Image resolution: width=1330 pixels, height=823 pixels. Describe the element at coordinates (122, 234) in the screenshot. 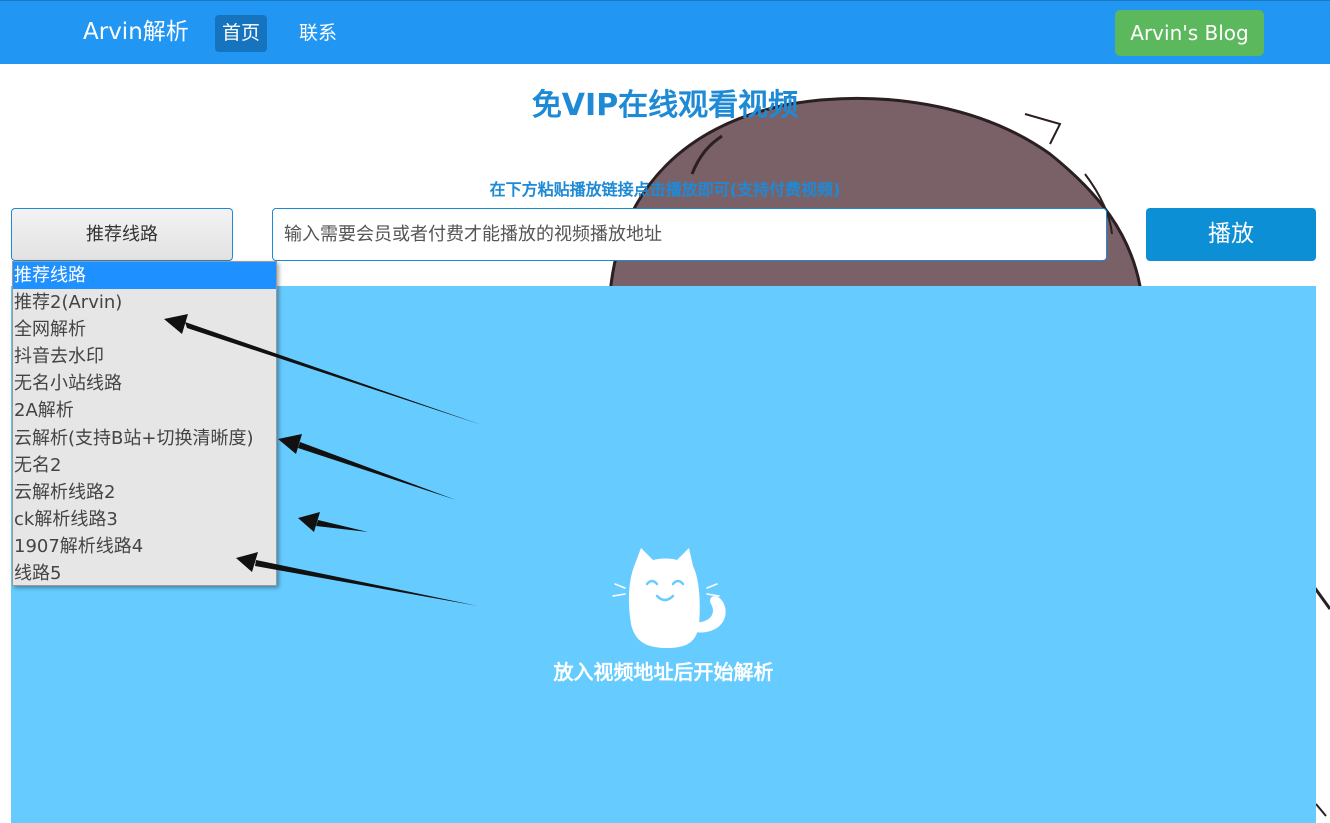

I see `route-select: 推荐线路` at that location.